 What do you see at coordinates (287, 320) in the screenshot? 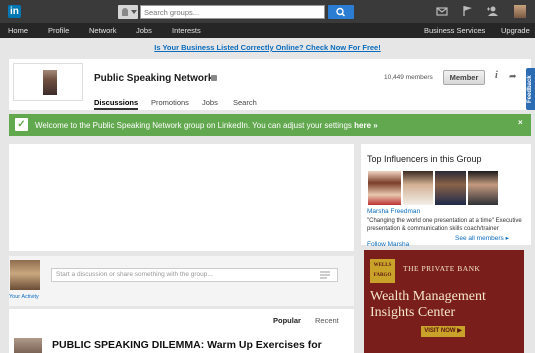
I see `sort-popular: Popular` at bounding box center [287, 320].